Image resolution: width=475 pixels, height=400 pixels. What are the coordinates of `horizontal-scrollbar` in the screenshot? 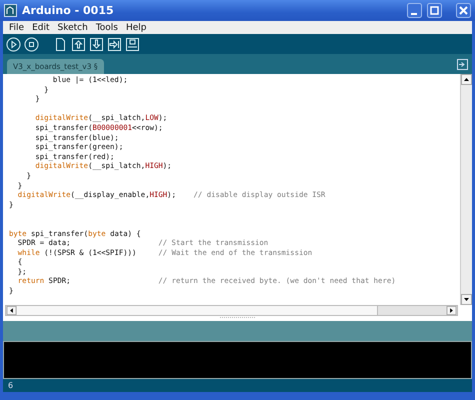 It's located at (231, 310).